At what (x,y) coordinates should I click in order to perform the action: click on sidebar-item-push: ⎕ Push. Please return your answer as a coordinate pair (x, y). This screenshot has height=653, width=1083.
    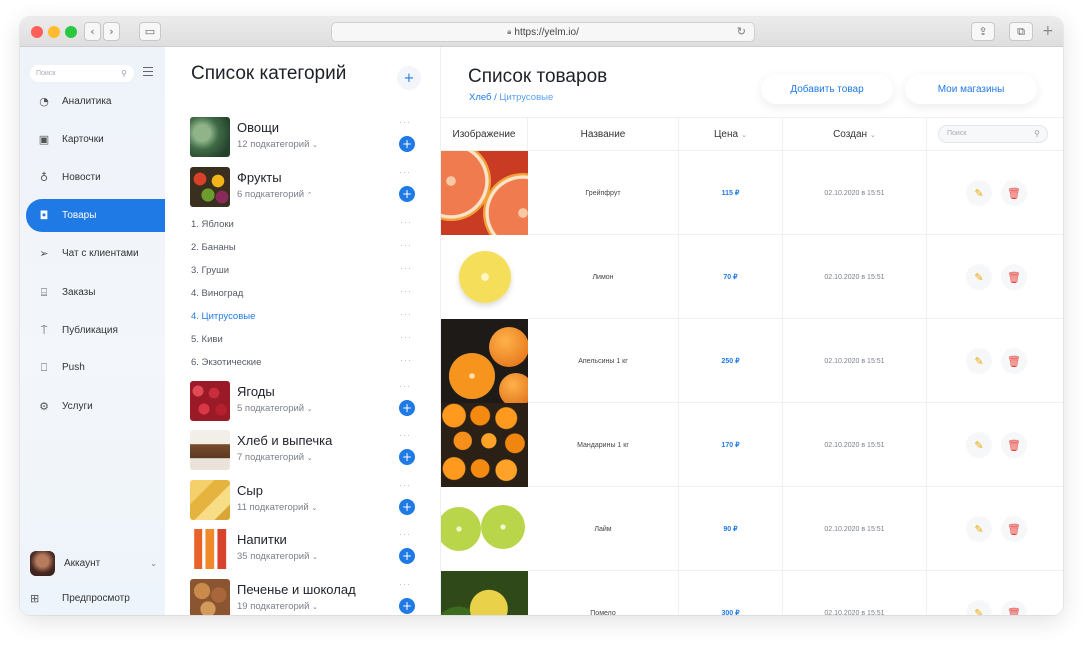
    Looking at the image, I should click on (95, 367).